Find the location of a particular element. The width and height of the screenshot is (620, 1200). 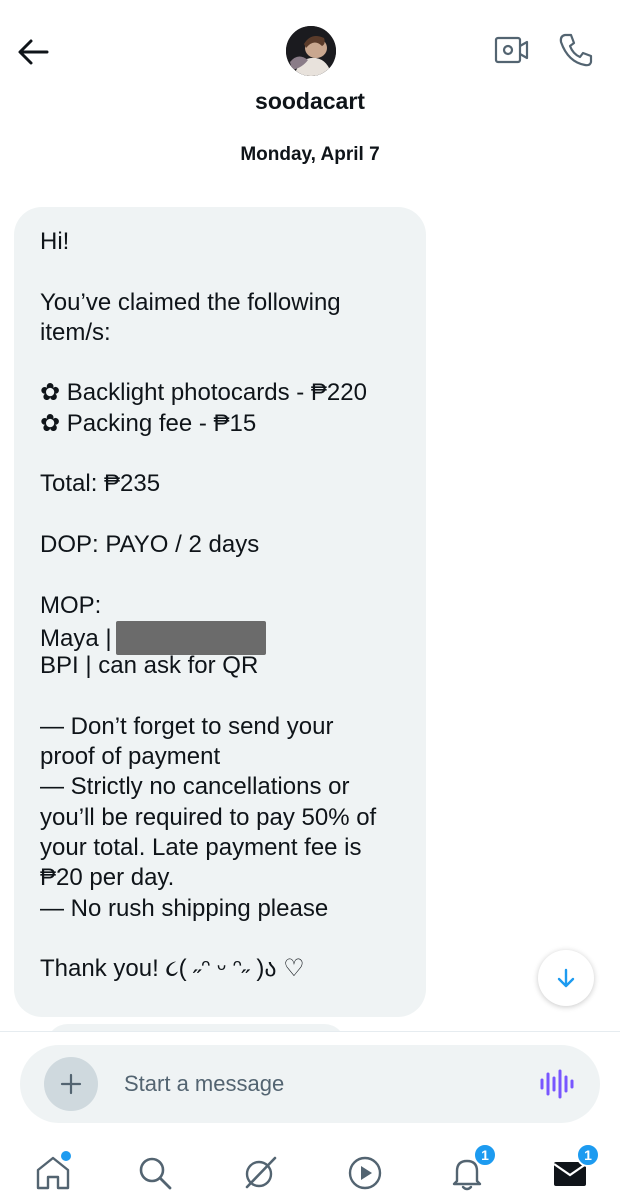

message-line: Hi! is located at coordinates (55, 241).